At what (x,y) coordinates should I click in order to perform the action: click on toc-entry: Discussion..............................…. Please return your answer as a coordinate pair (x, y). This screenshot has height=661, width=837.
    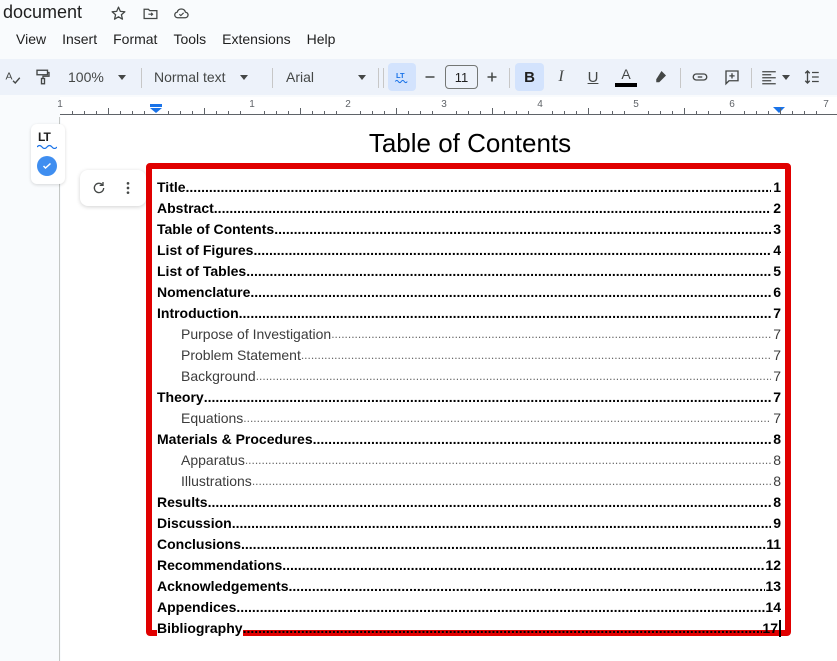
    Looking at the image, I should click on (469, 521).